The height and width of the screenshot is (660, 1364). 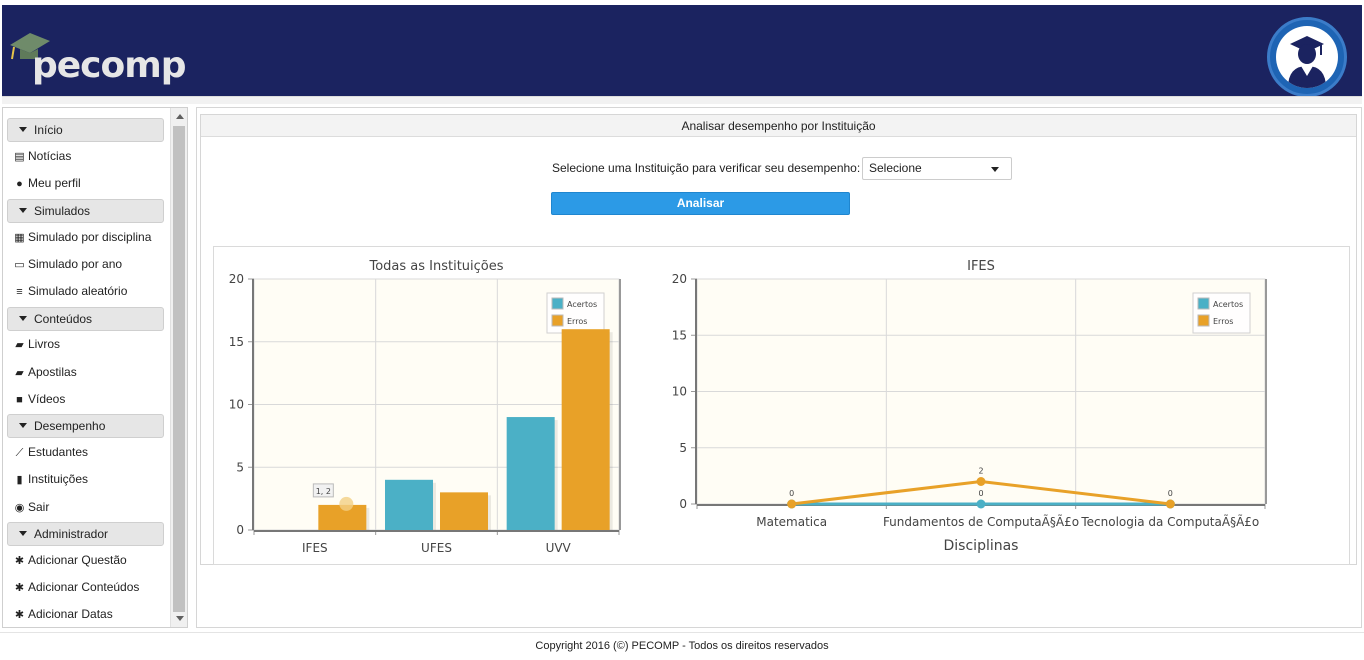 What do you see at coordinates (44, 372) in the screenshot?
I see `sidebar-item-apostilas: ▰ Apostilas` at bounding box center [44, 372].